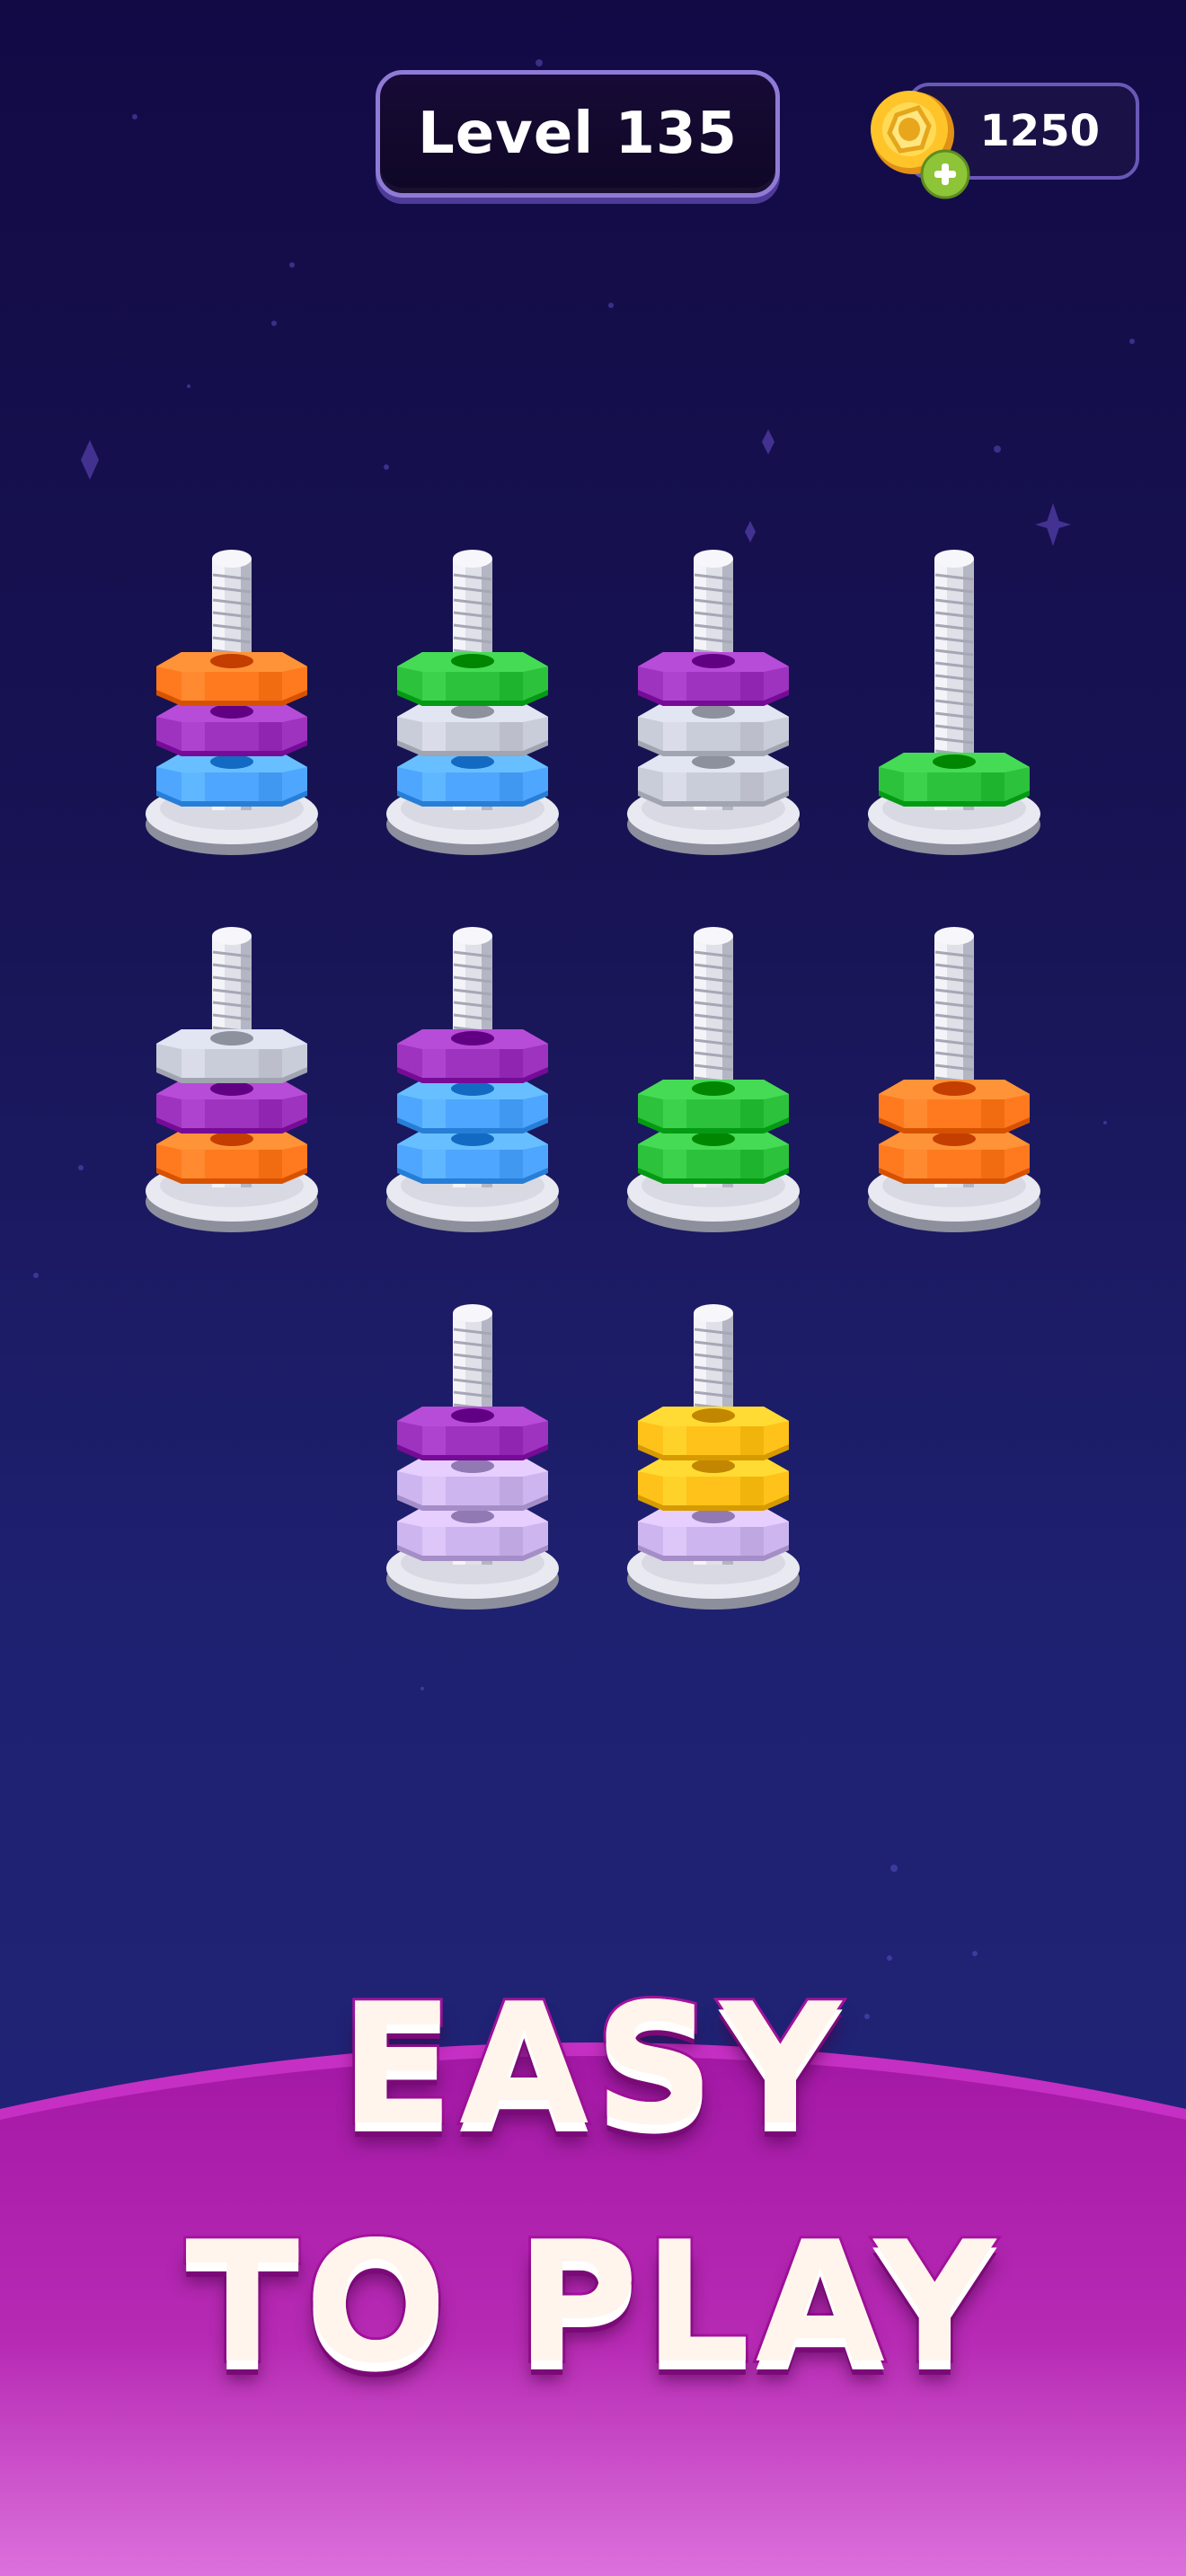  I want to click on level-indicator: Level 135, so click(578, 134).